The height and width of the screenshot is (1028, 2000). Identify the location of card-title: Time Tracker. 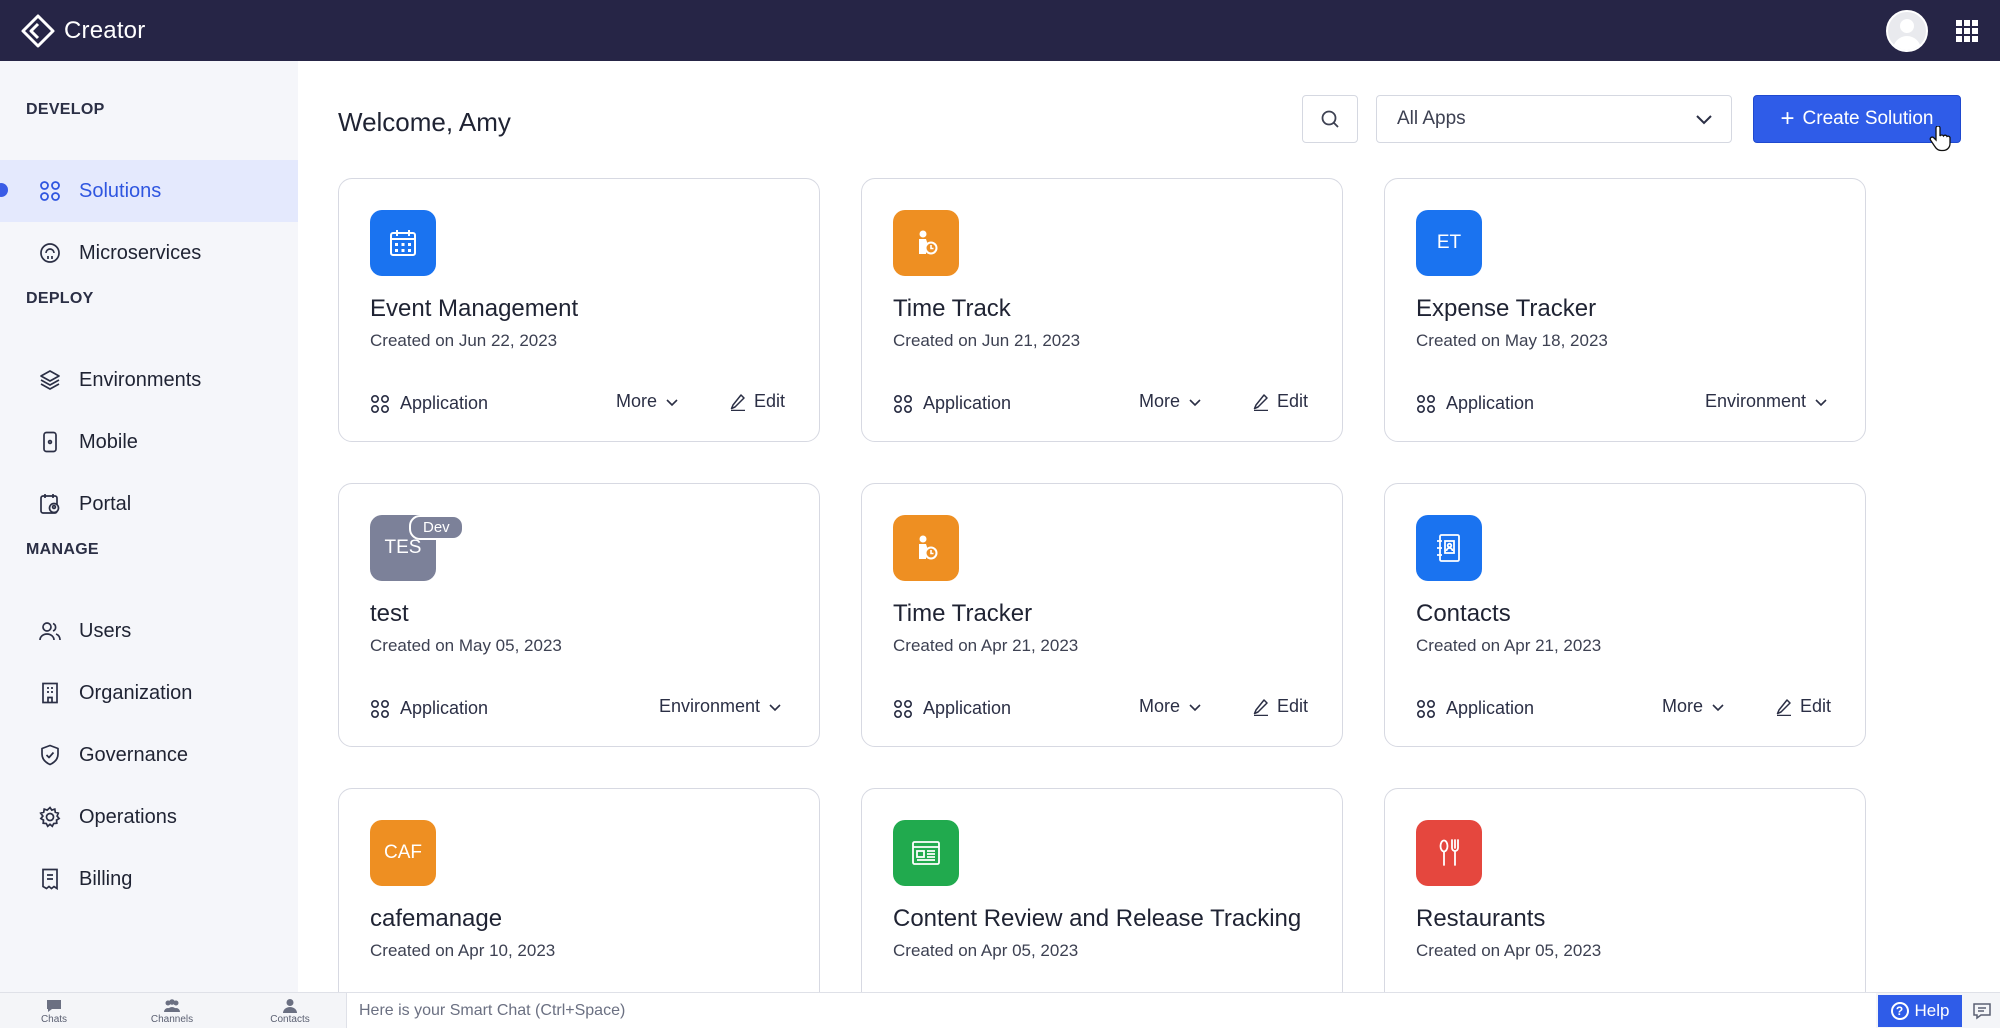
(963, 613).